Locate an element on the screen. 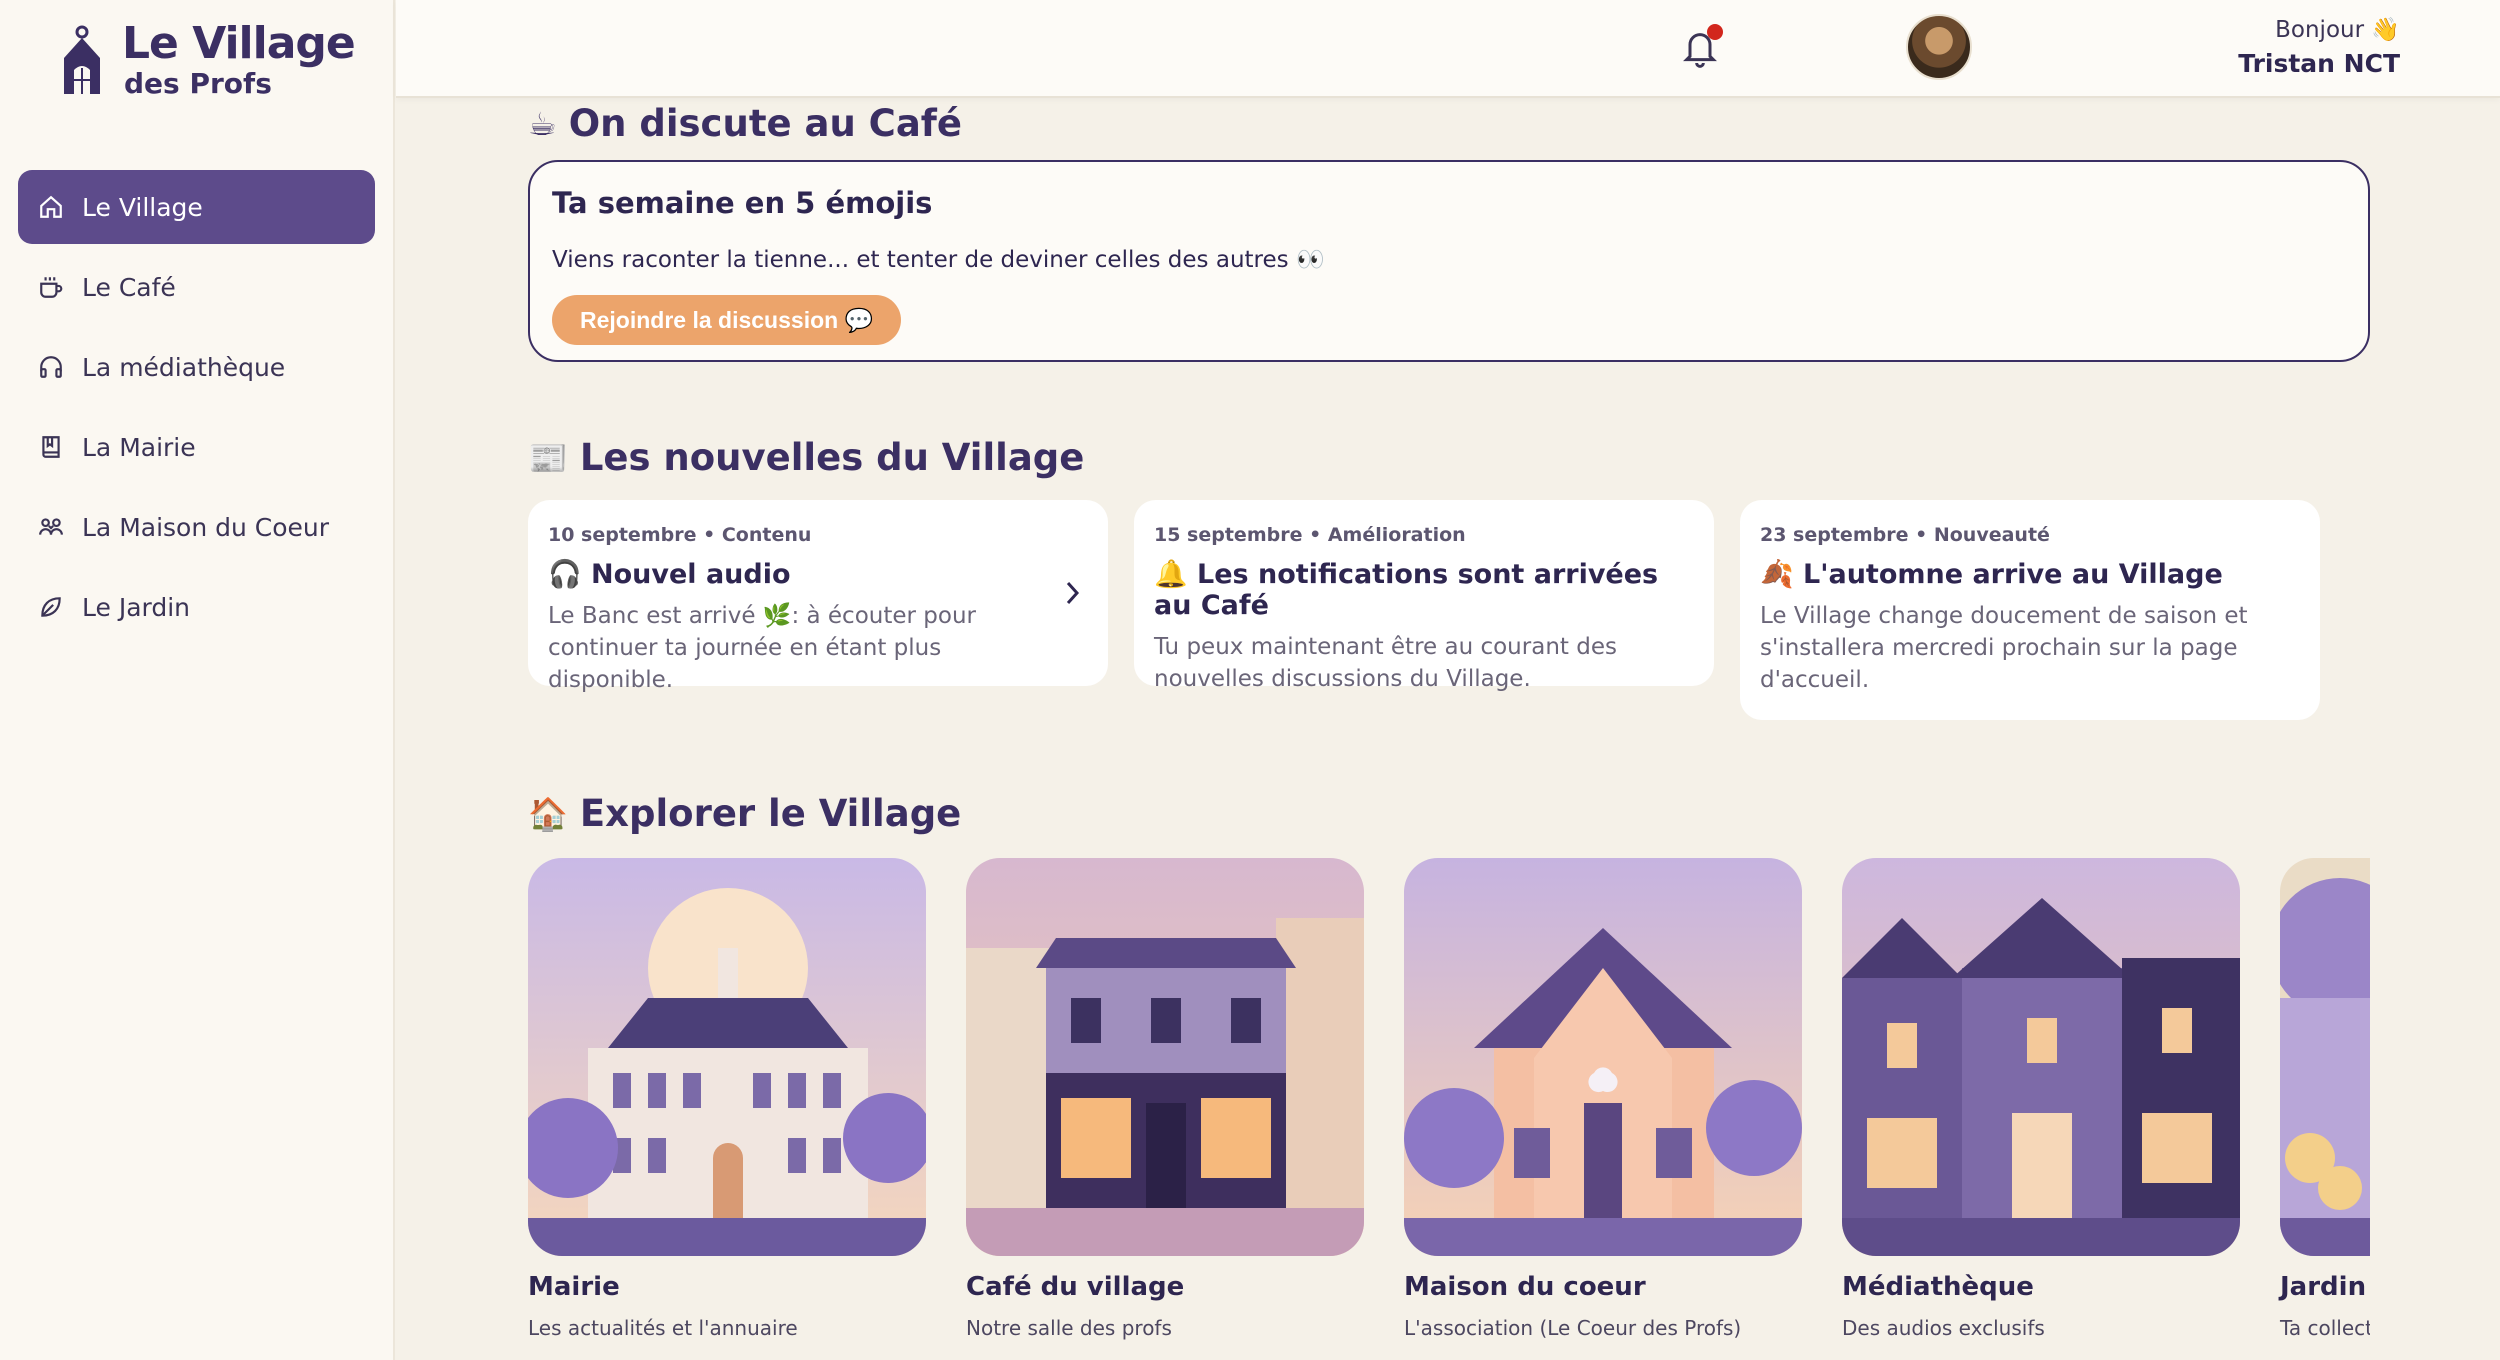  sidebar-item-le-village: Le Village is located at coordinates (196, 207).